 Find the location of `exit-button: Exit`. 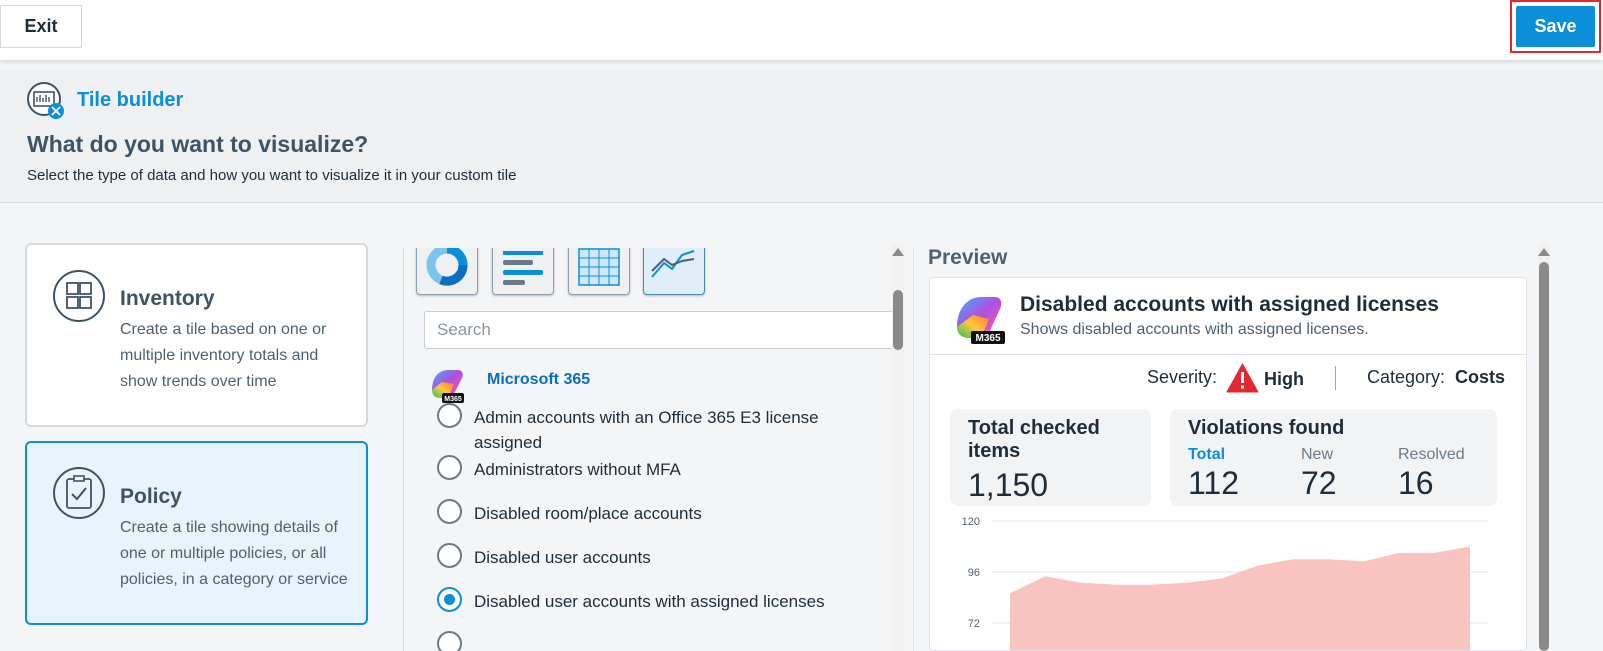

exit-button: Exit is located at coordinates (41, 26).